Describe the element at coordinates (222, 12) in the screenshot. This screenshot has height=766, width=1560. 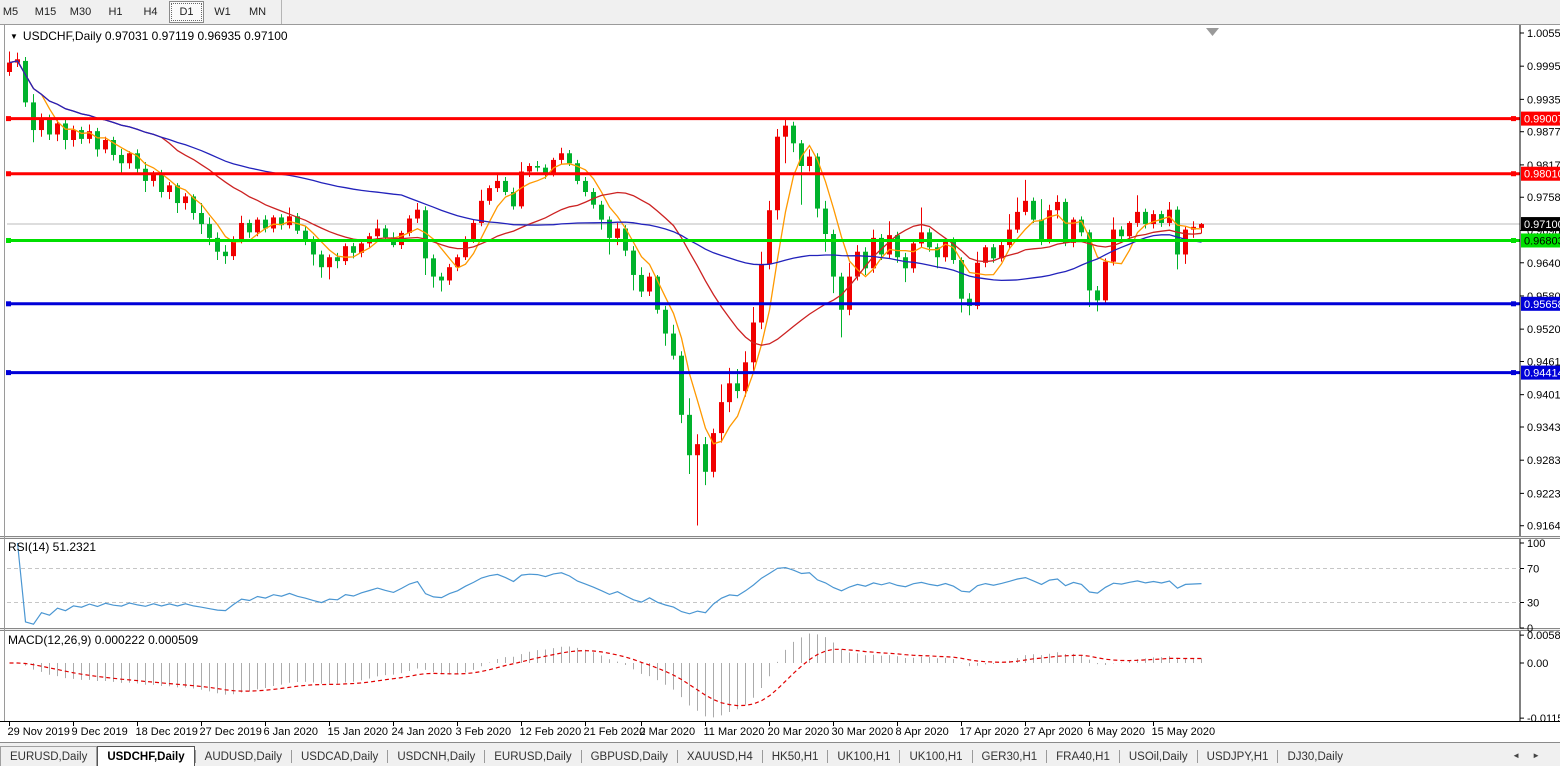
I see `timeframe-button-w1: W1` at that location.